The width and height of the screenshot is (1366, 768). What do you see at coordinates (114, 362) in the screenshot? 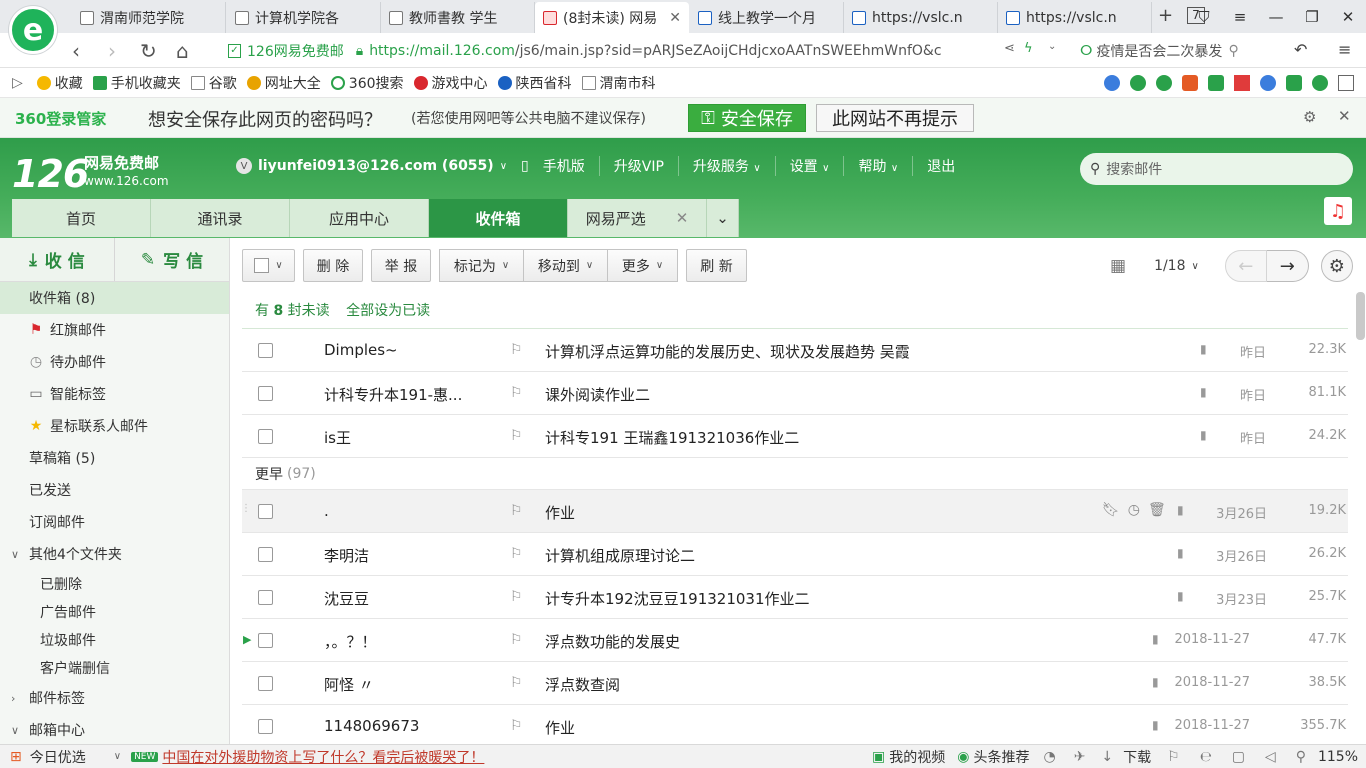
I see `folder-todo: ◷ 待办邮件` at bounding box center [114, 362].